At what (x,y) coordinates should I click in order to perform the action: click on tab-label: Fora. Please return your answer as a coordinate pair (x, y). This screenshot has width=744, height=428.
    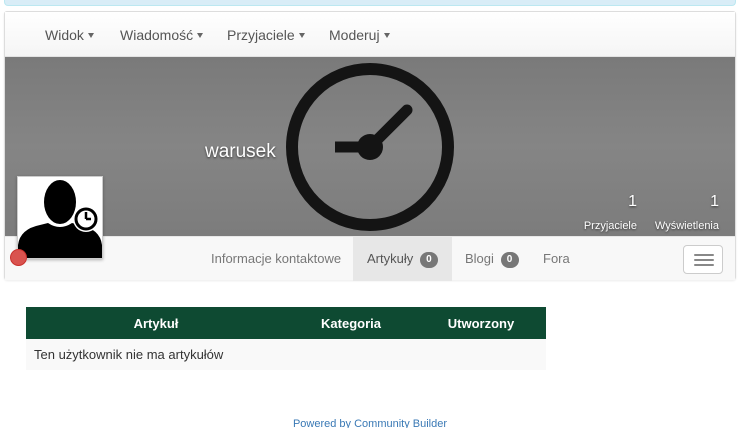
    Looking at the image, I should click on (556, 258).